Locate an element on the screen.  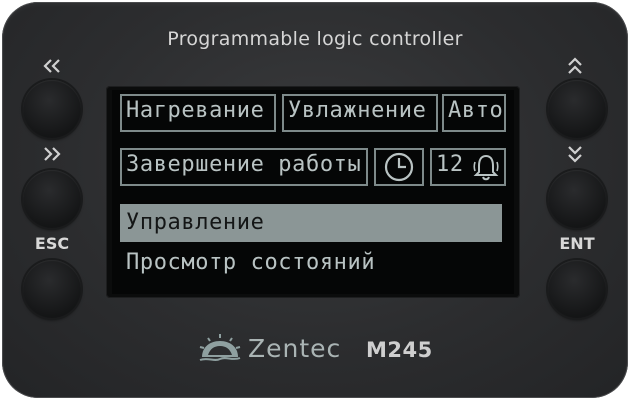
mode-heating: Нагревание is located at coordinates (198, 113).